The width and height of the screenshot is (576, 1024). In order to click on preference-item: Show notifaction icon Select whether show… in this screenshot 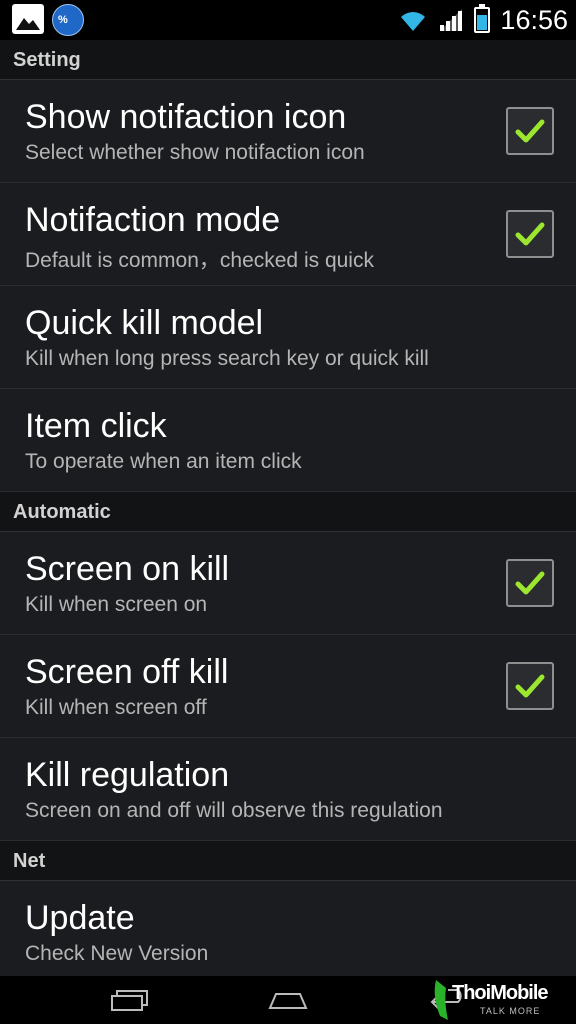, I will do `click(288, 131)`.